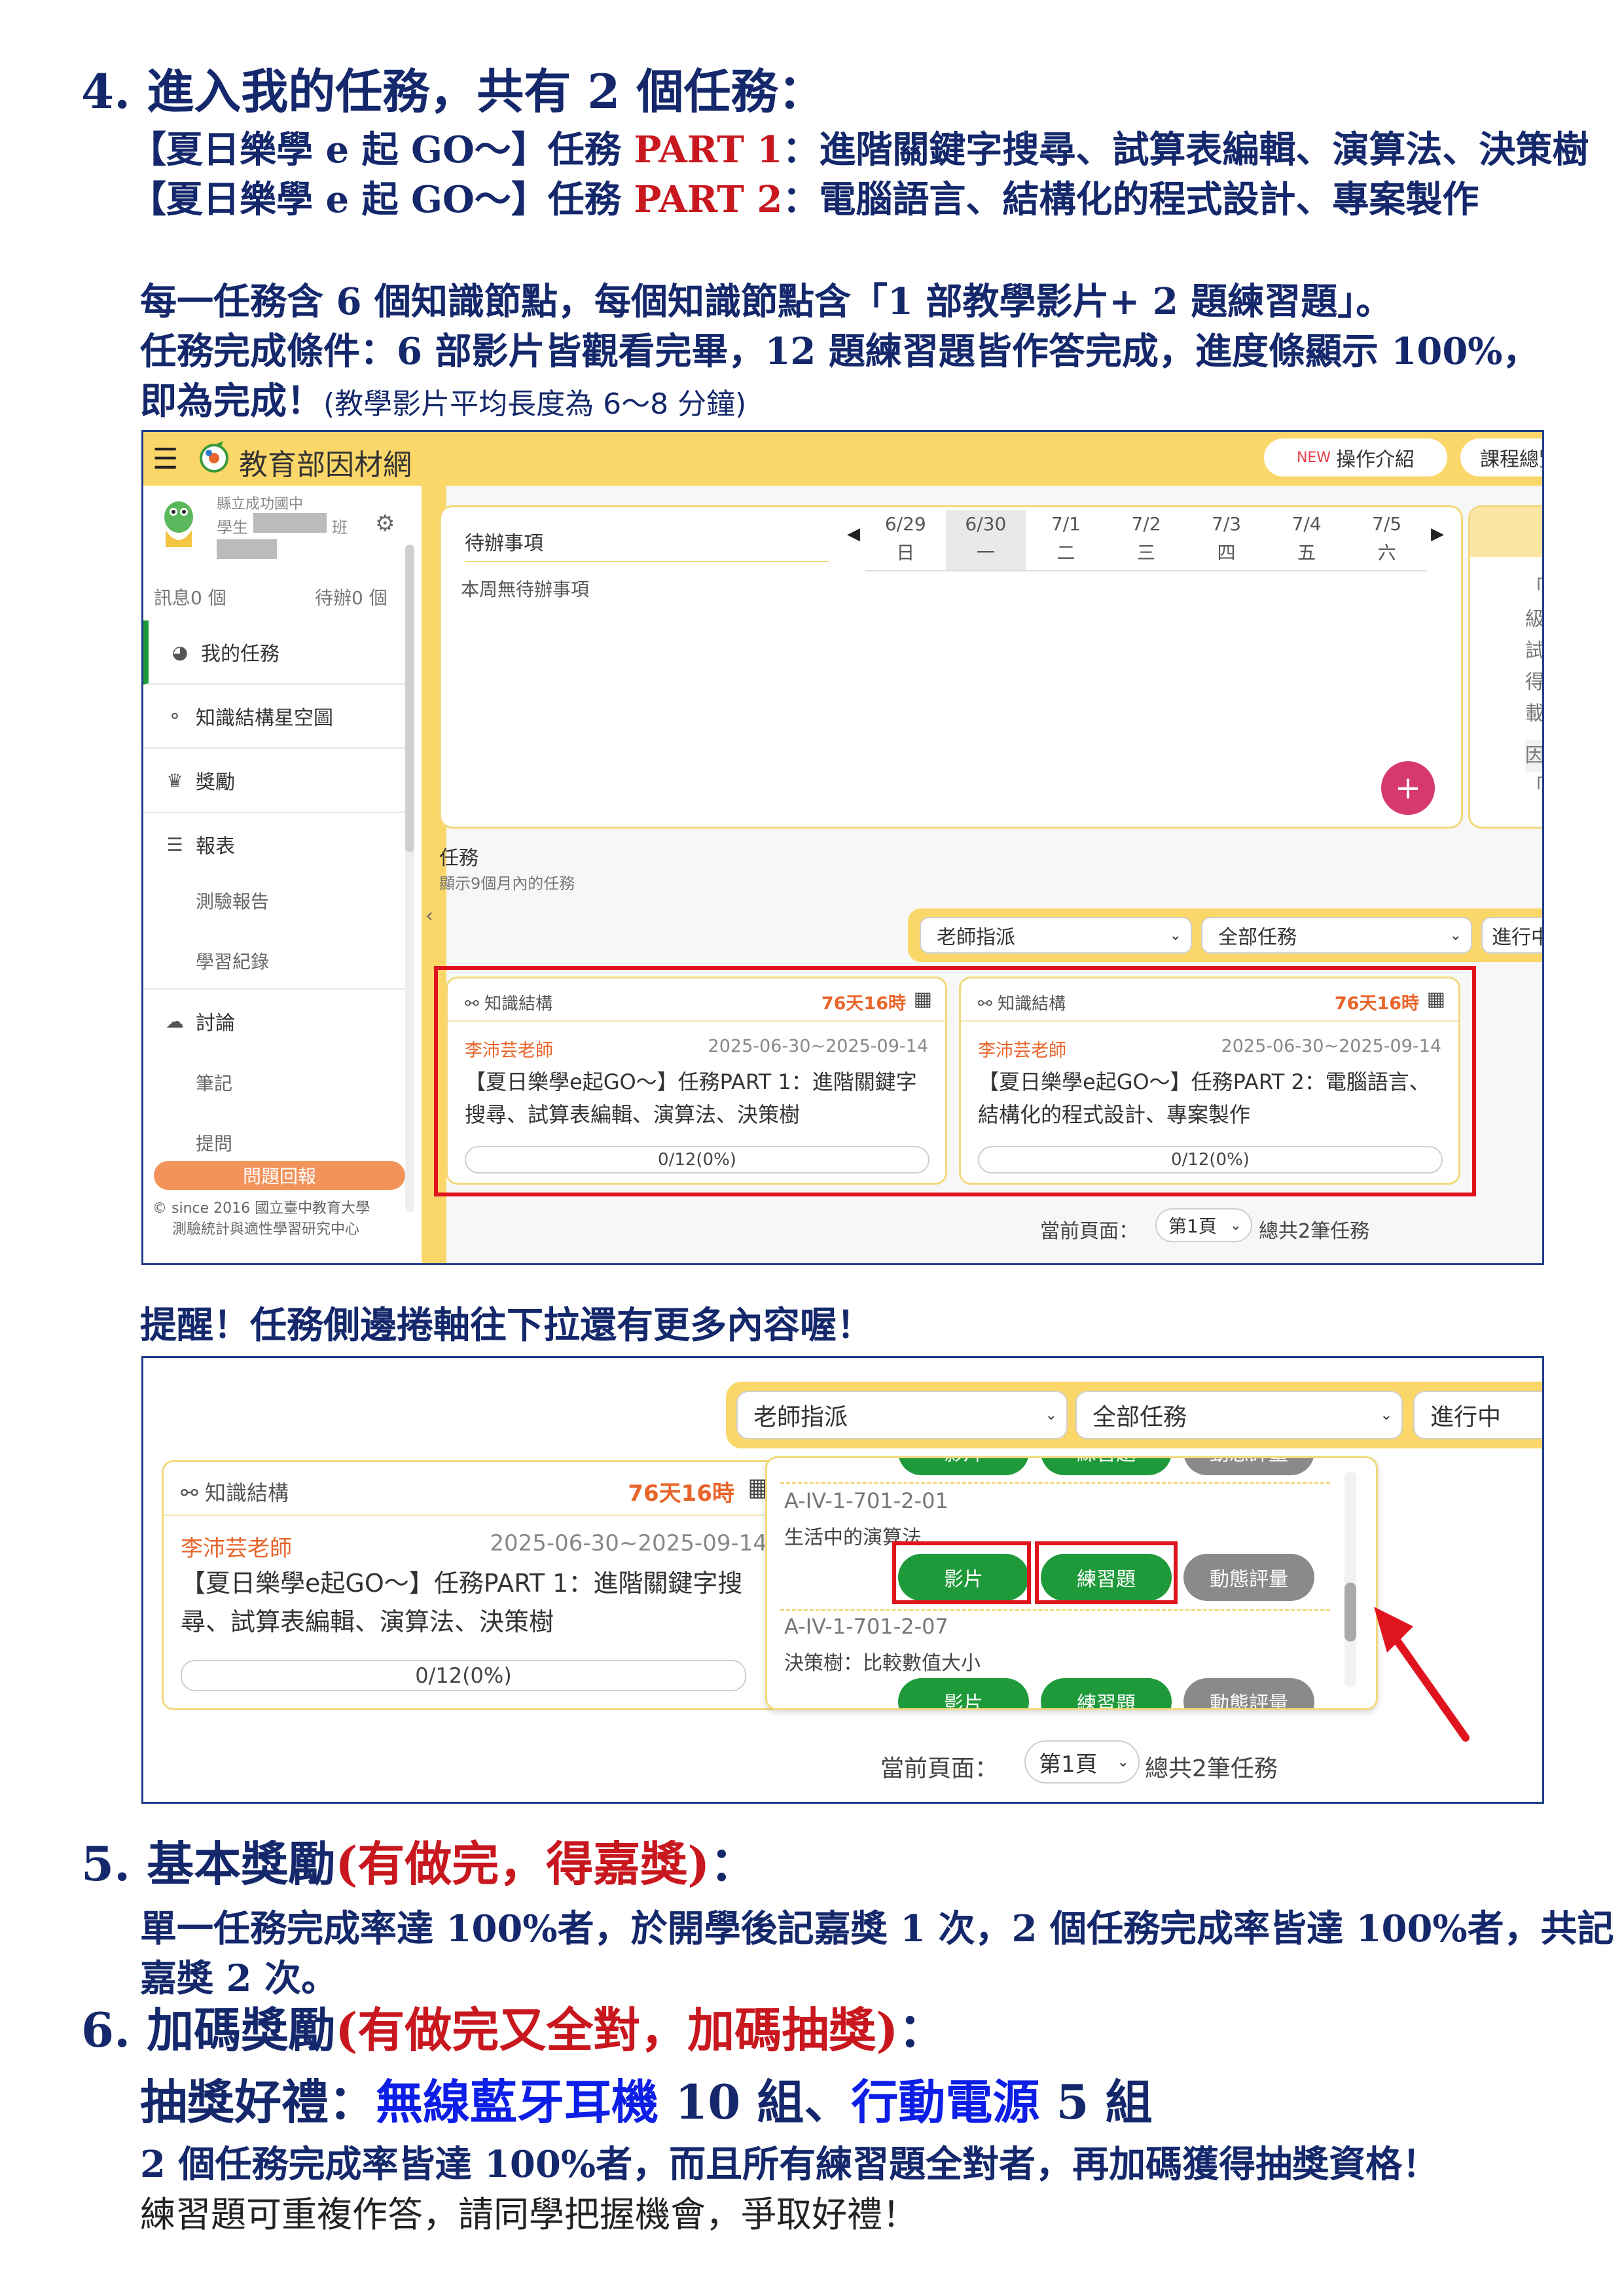 The height and width of the screenshot is (2296, 1624). I want to click on announcement-char: 載, so click(1534, 713).